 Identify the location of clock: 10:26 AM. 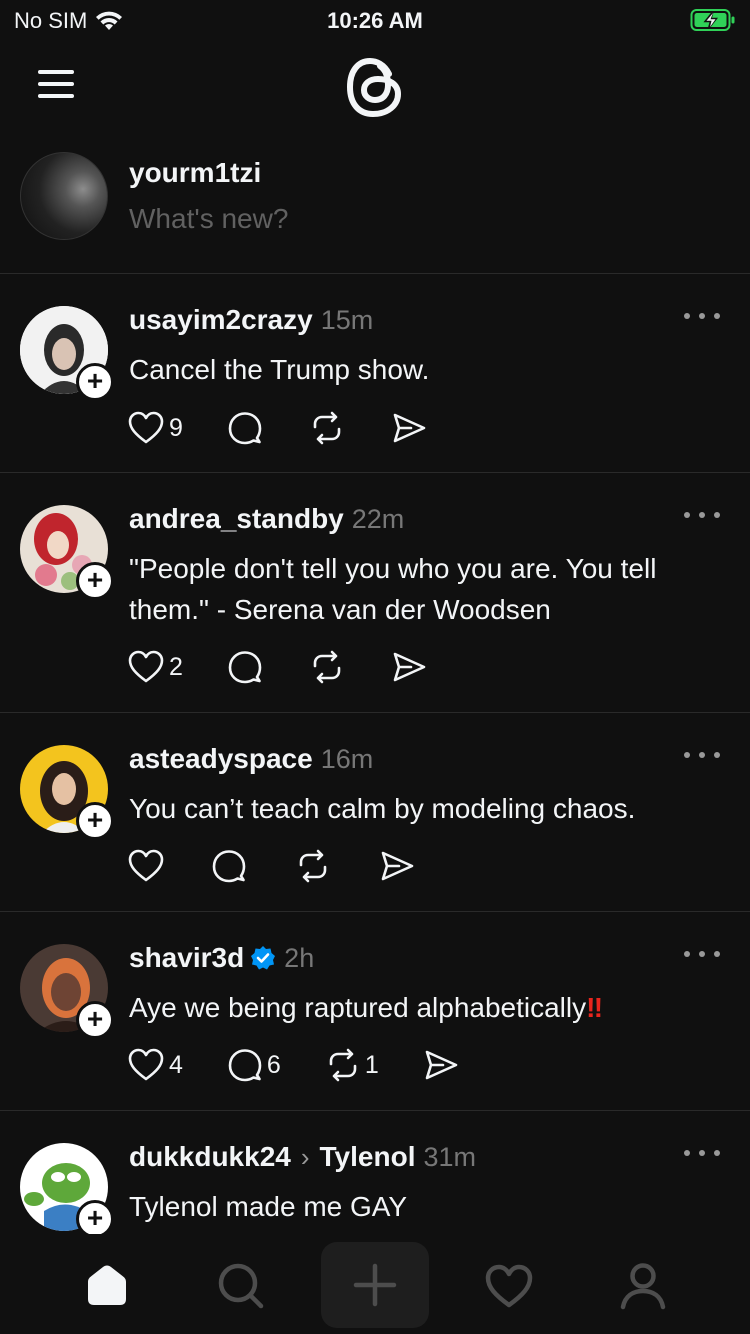
(375, 20).